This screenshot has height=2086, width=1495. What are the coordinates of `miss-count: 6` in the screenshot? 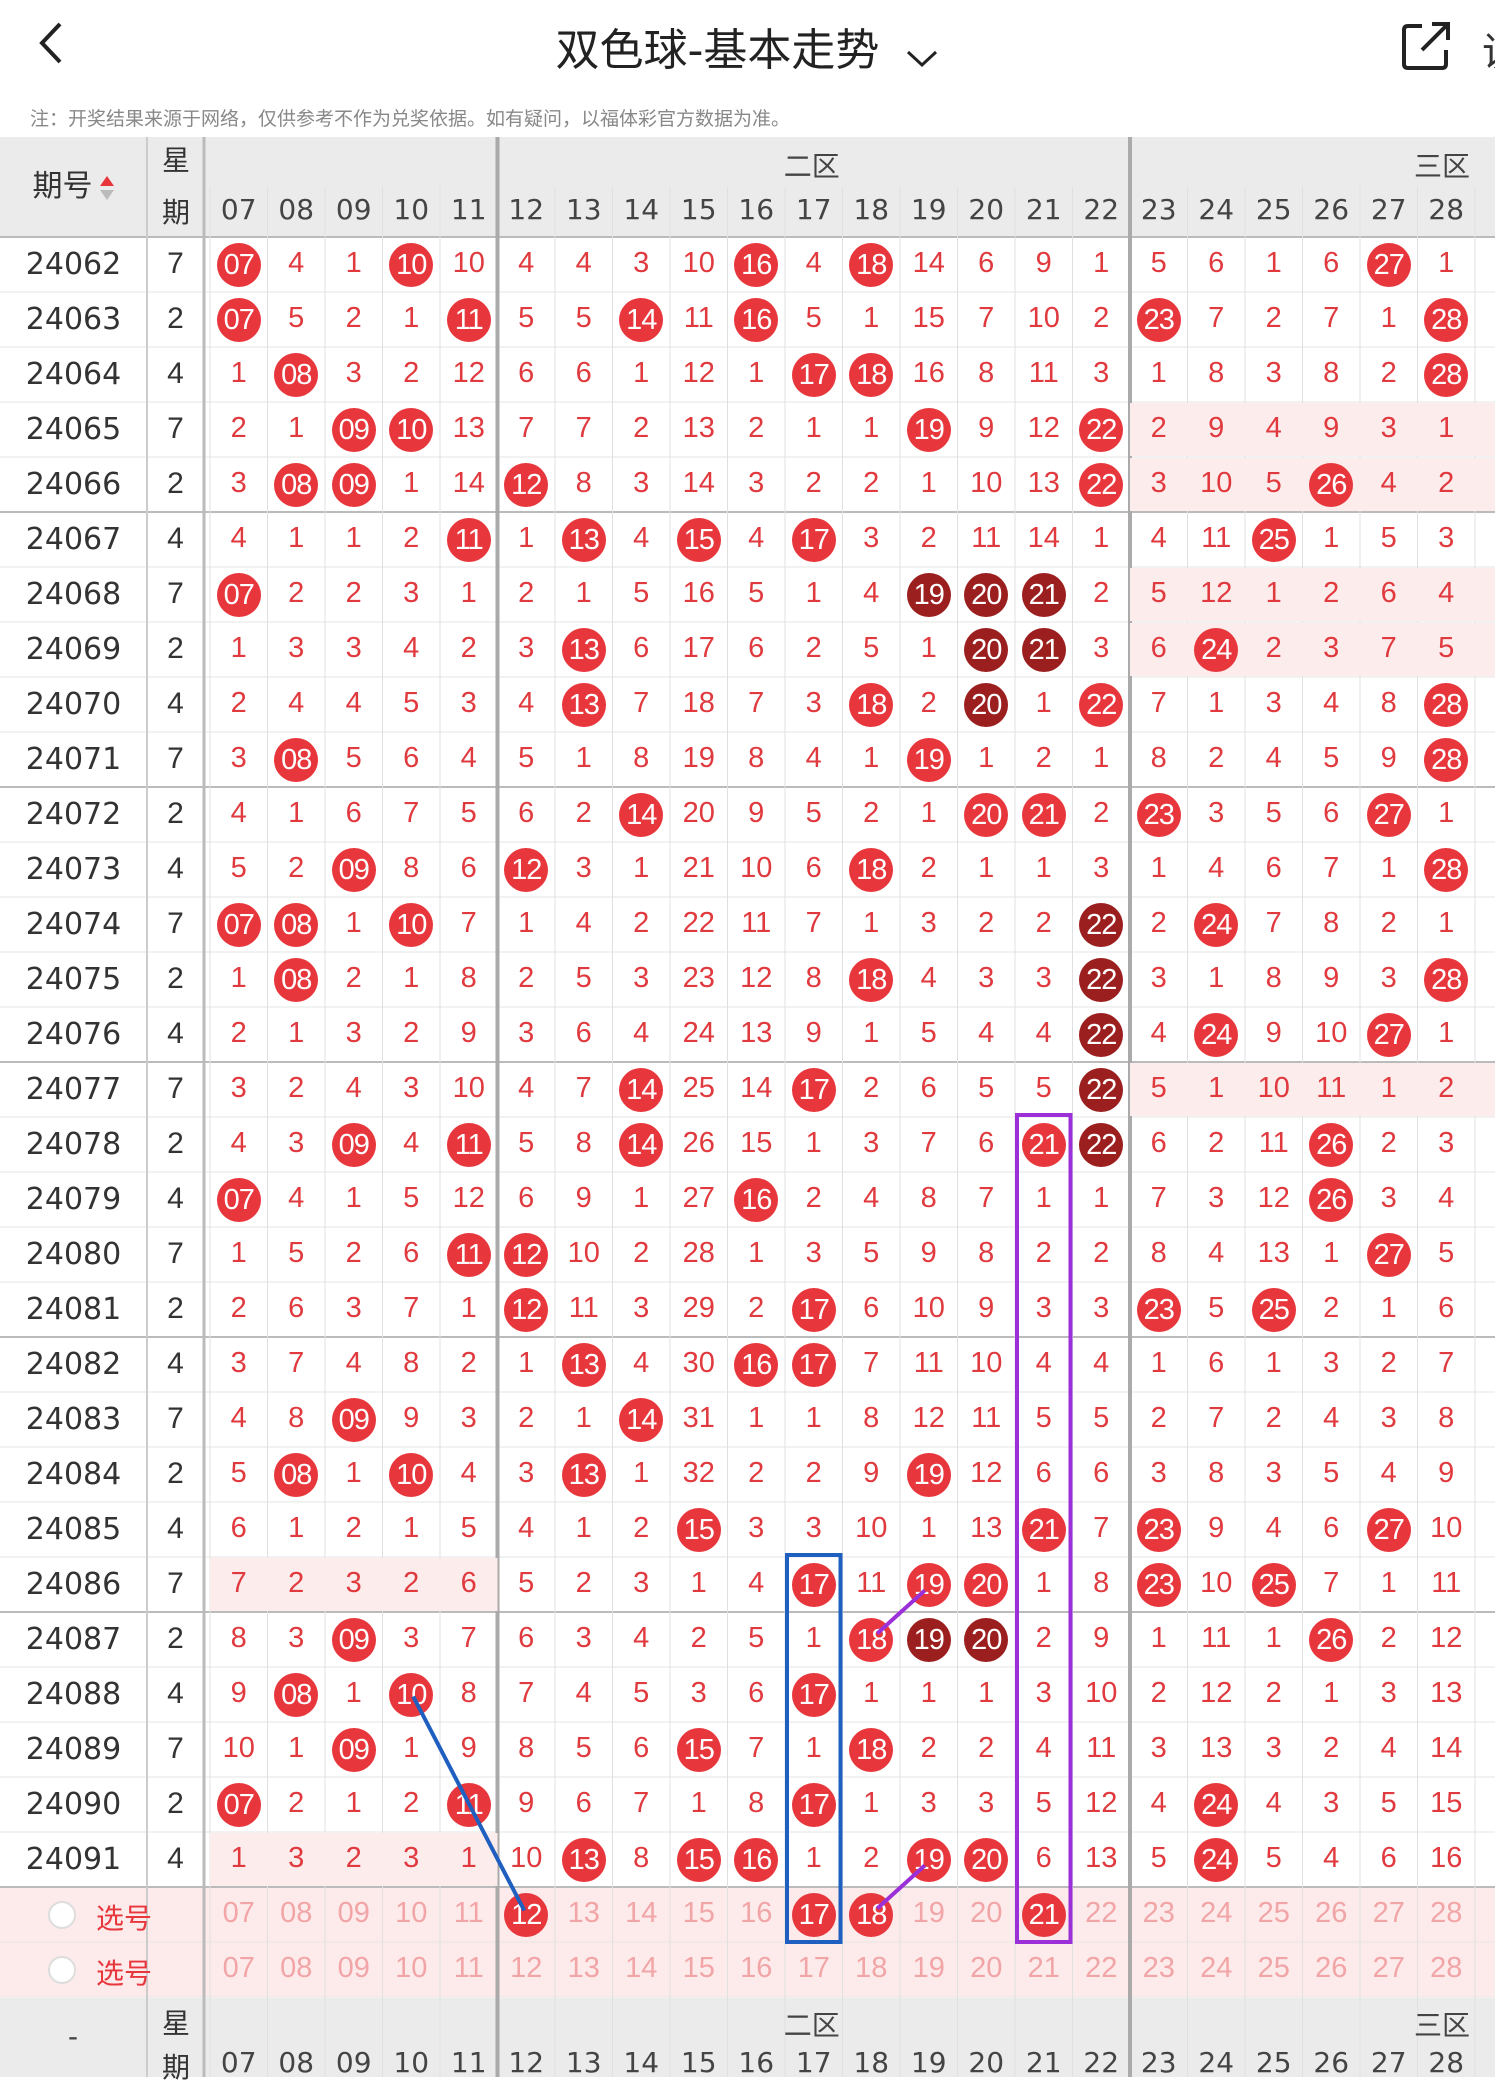 It's located at (756, 648).